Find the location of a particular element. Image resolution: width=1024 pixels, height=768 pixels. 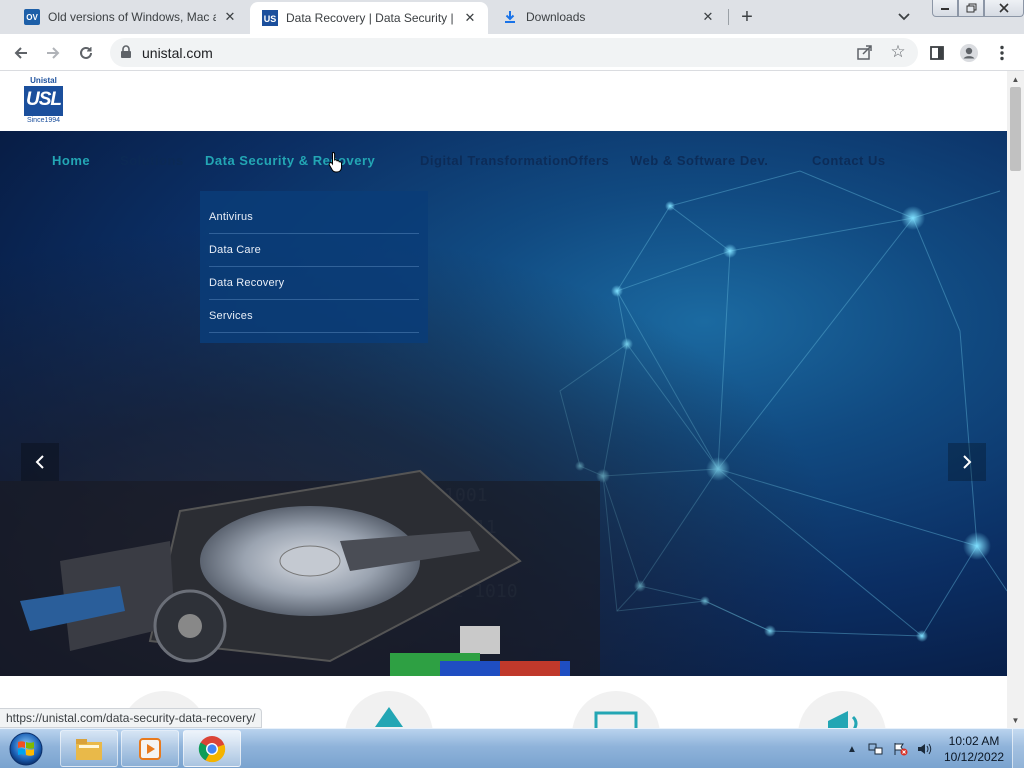

slider-next-button is located at coordinates (967, 462).